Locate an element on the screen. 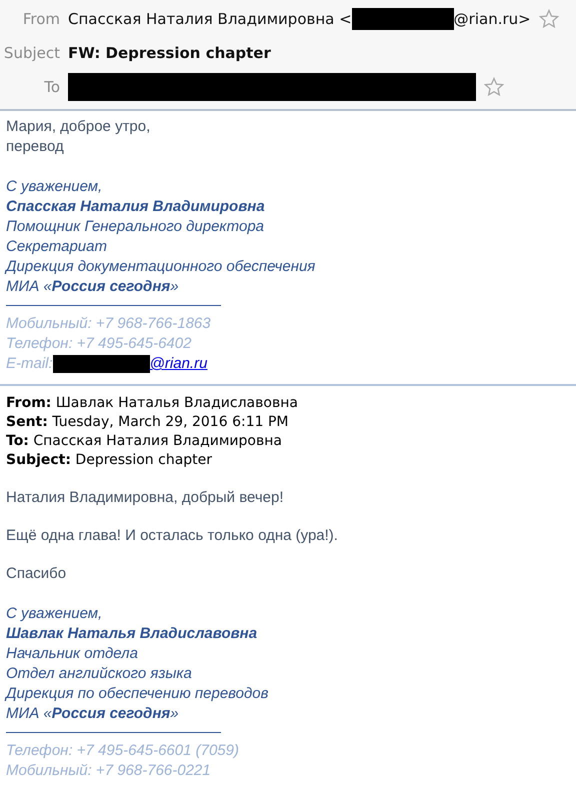  signature-name: Шавлак Наталья Владиславовна is located at coordinates (132, 634).